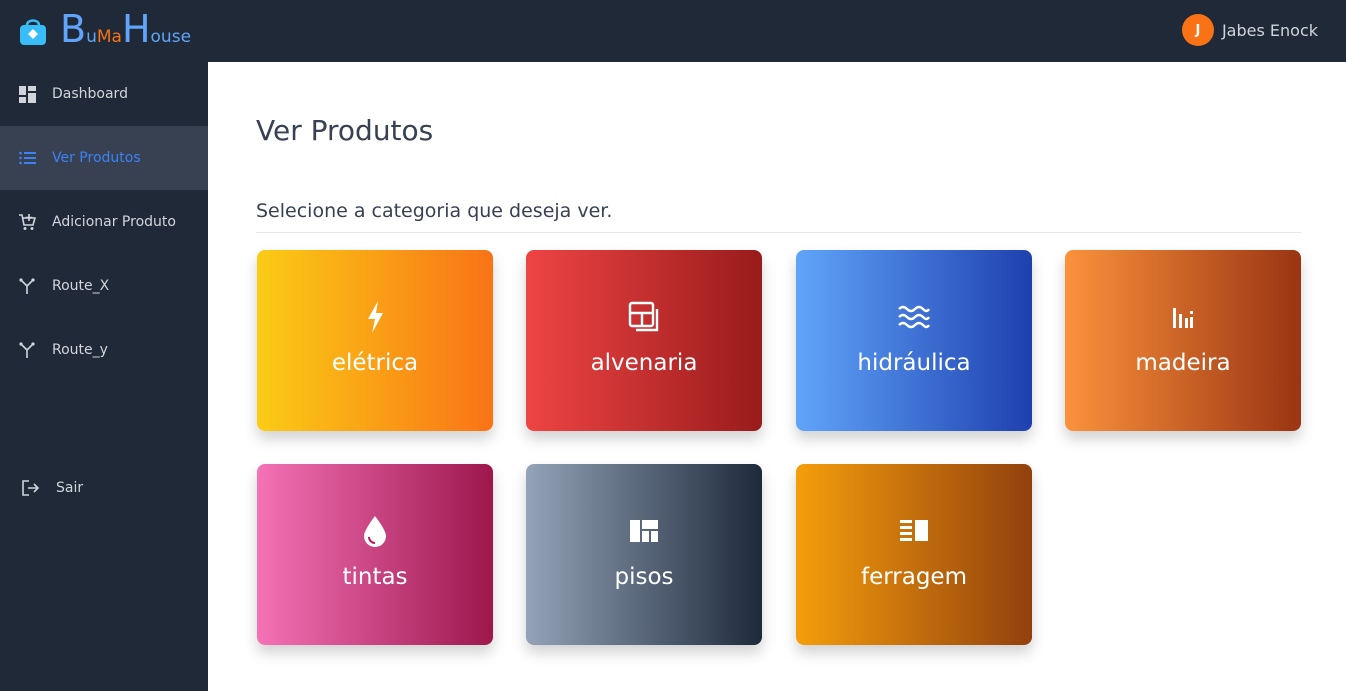  Describe the element at coordinates (644, 317) in the screenshot. I see `layout-icon` at that location.